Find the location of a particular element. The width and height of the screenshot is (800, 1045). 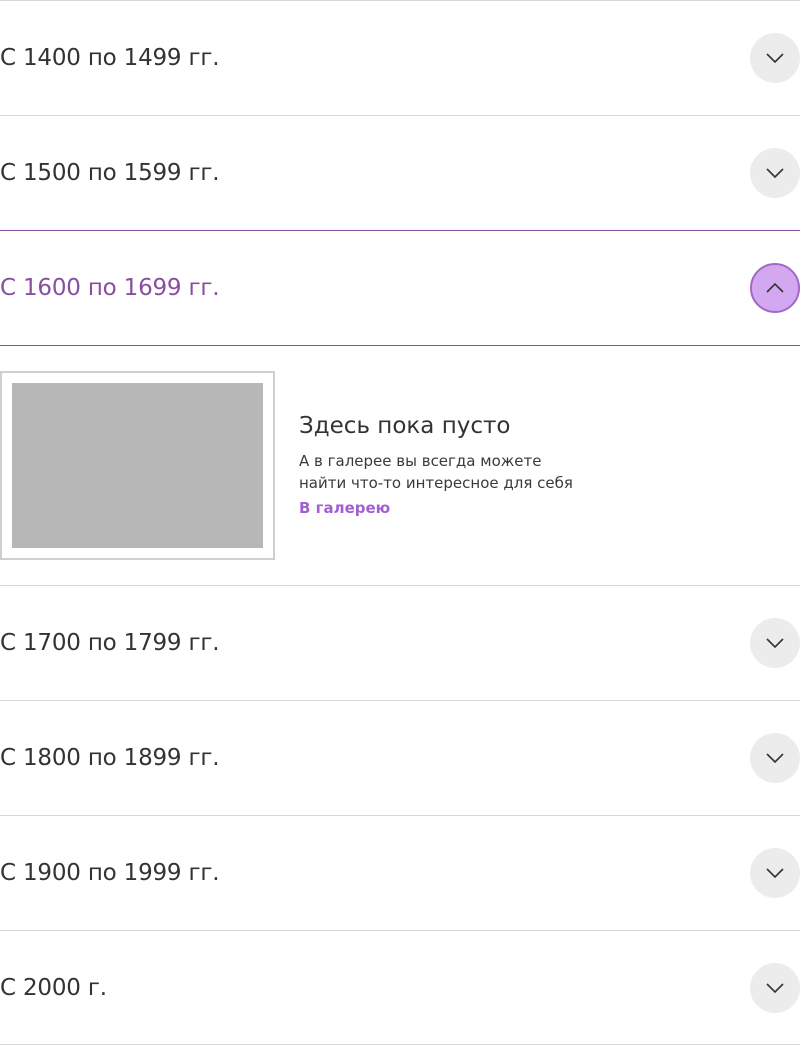

accordion-item-1400: С 1400 по 1499 гг. is located at coordinates (400, 57).